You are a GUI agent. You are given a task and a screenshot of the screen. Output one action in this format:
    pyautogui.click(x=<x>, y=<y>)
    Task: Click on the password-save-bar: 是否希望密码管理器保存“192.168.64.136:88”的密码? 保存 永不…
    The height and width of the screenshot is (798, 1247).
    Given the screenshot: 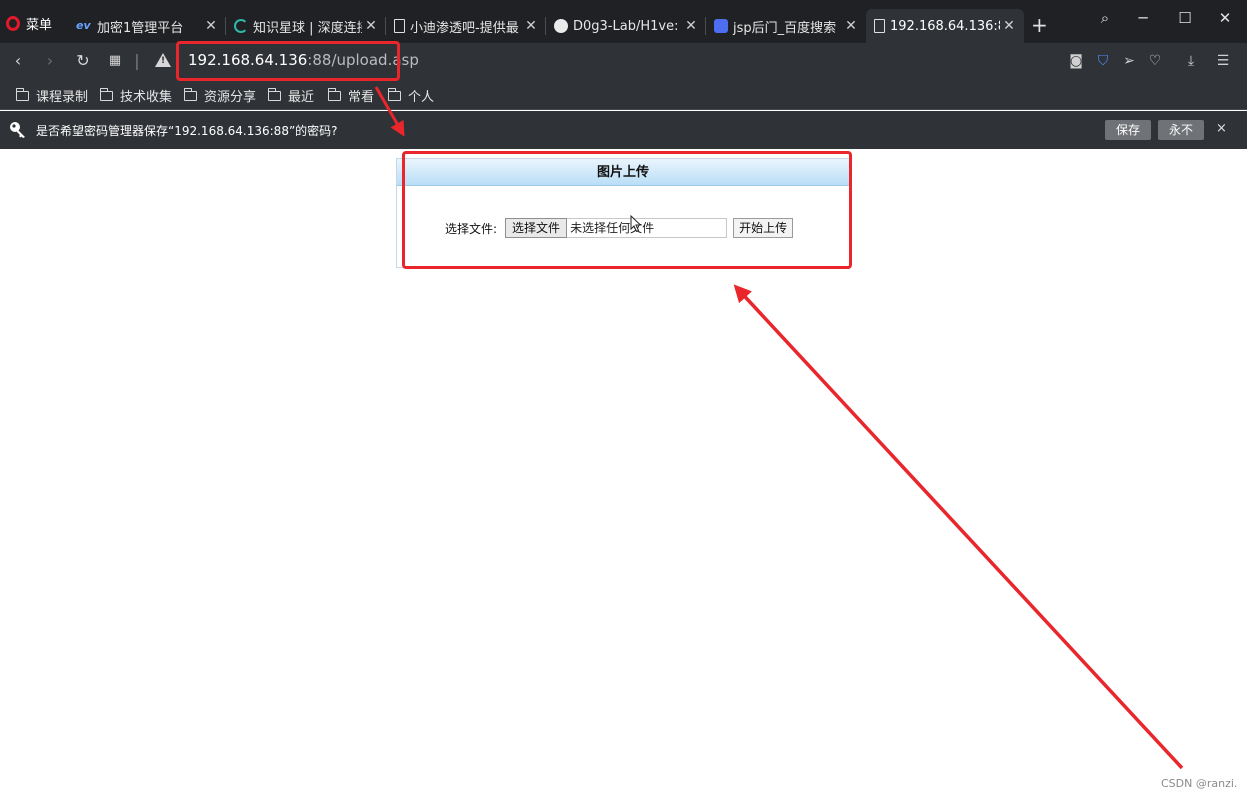 What is the action you would take?
    pyautogui.click(x=623, y=130)
    